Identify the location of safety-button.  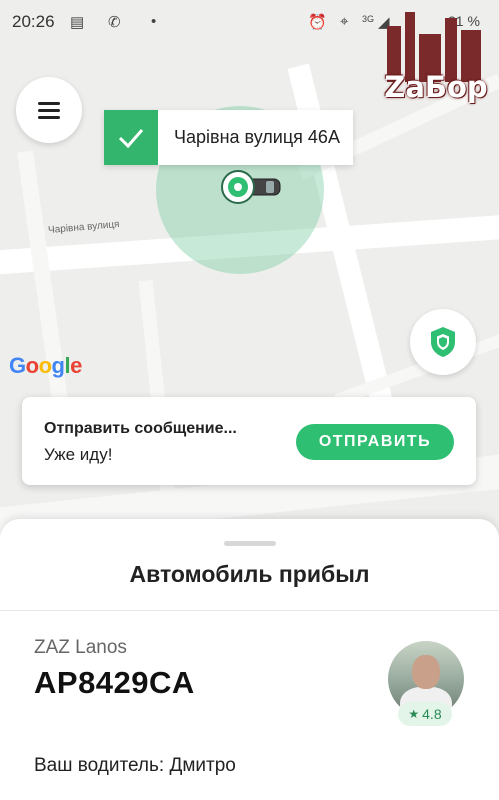
(443, 342).